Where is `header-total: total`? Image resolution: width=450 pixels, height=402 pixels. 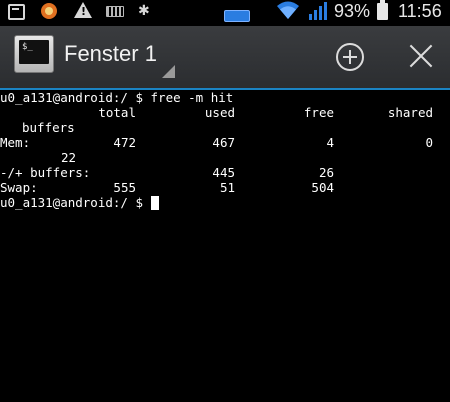 header-total: total is located at coordinates (117, 112).